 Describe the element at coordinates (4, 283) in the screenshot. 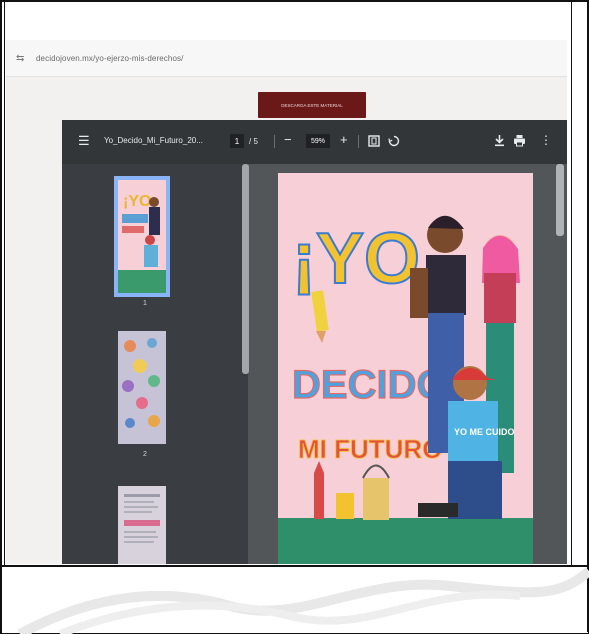

I see `frame-line-inner-left` at that location.